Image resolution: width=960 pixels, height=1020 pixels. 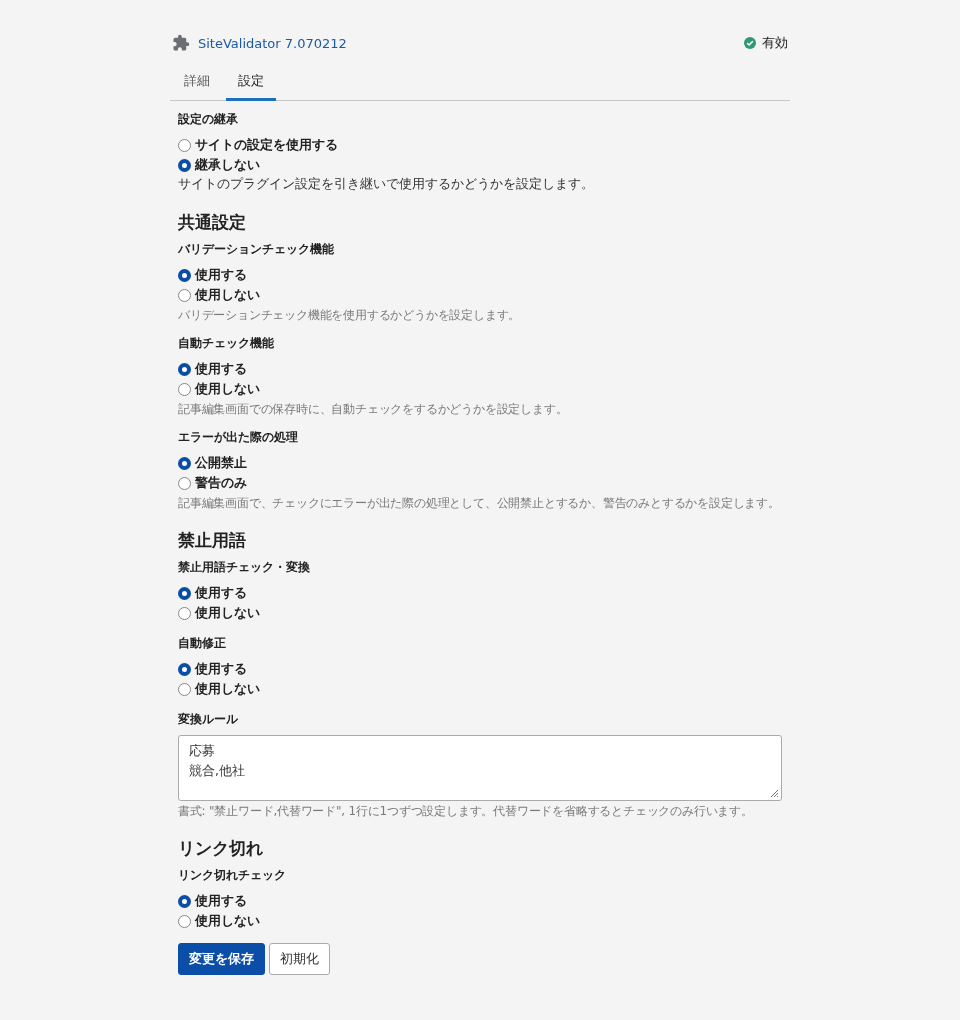 What do you see at coordinates (266, 145) in the screenshot?
I see `option-label: サイトの設定を使用する` at bounding box center [266, 145].